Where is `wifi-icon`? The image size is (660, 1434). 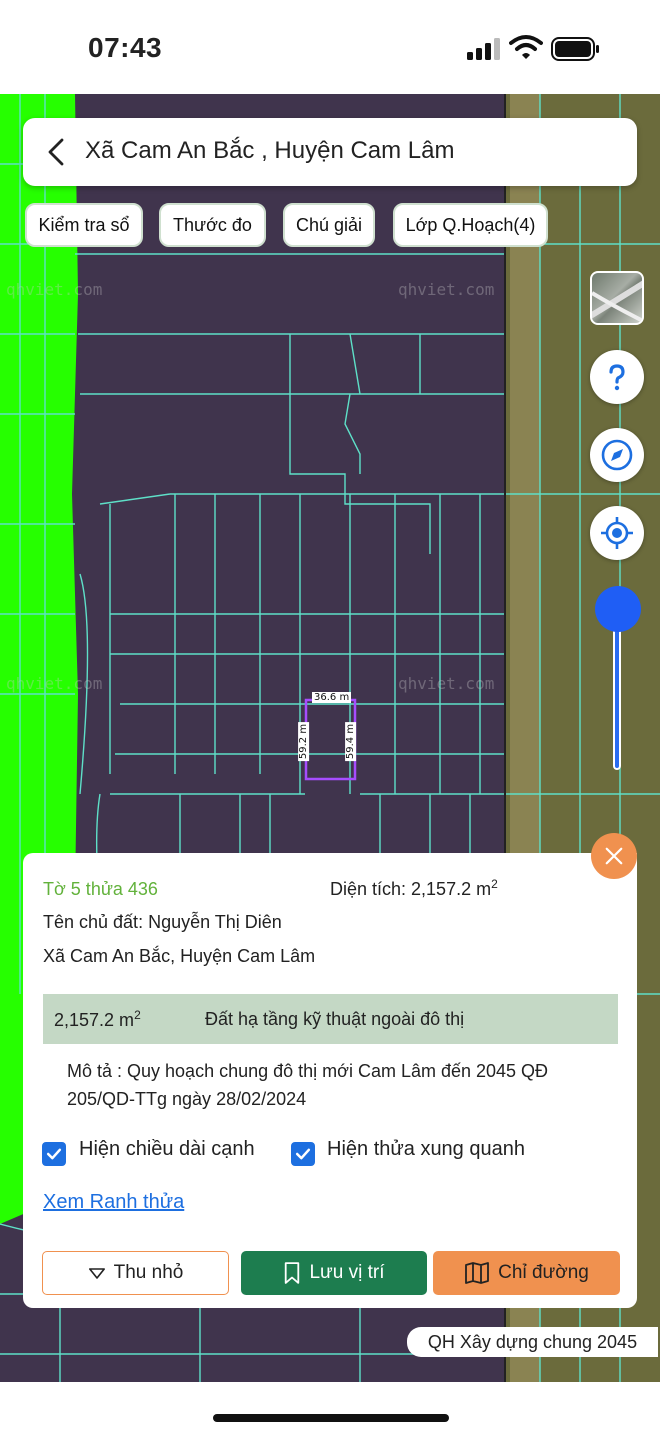 wifi-icon is located at coordinates (526, 47).